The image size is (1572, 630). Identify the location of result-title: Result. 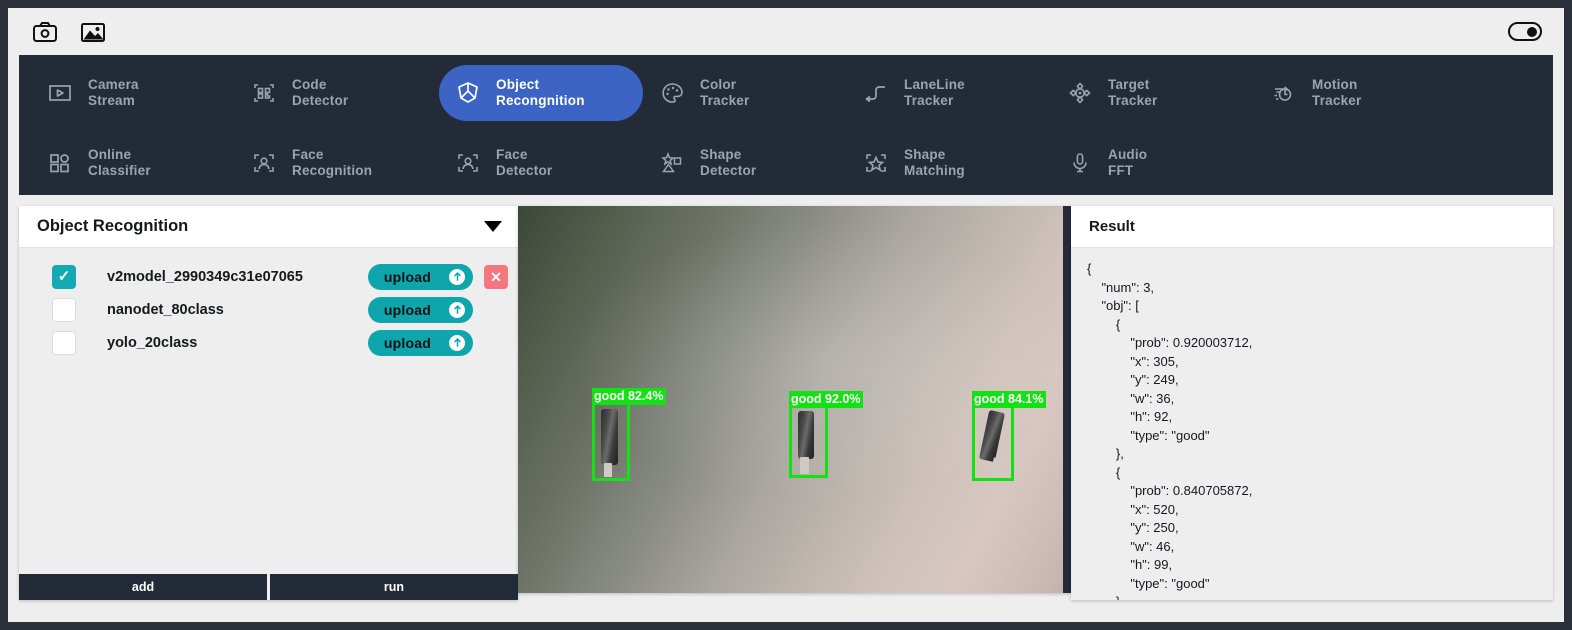
(1112, 226).